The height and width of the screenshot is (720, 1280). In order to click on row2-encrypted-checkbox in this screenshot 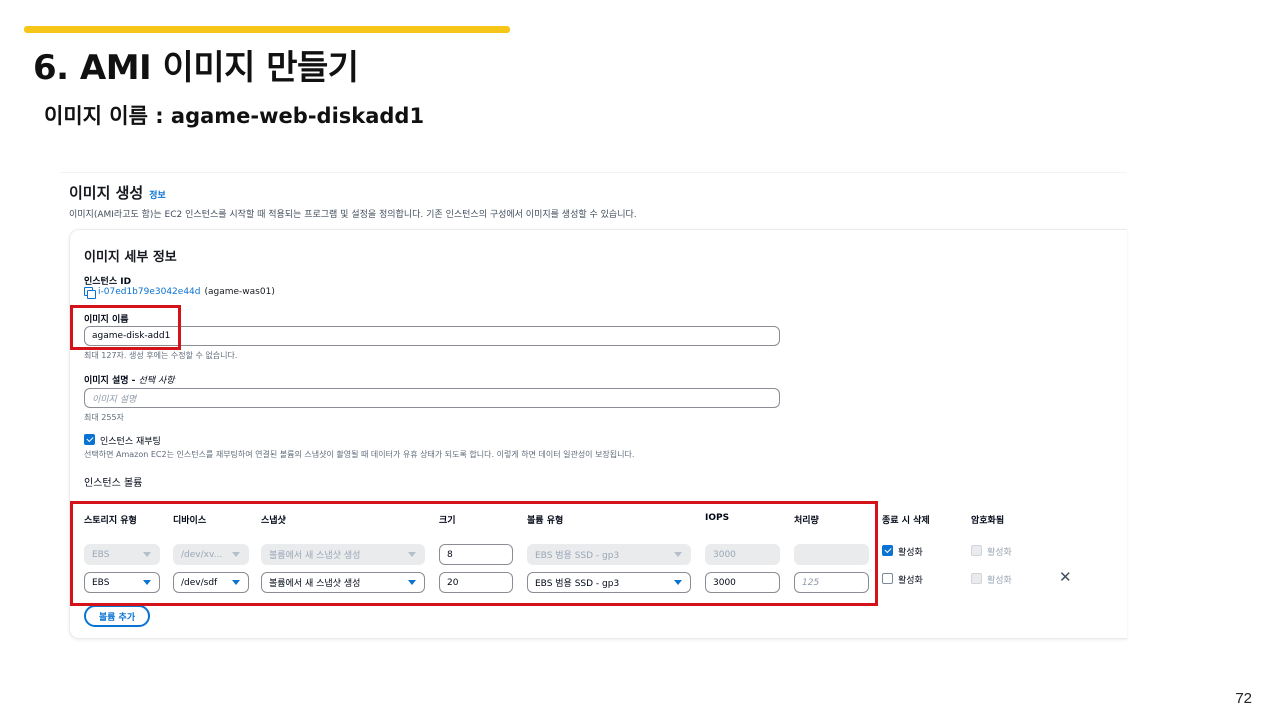, I will do `click(976, 578)`.